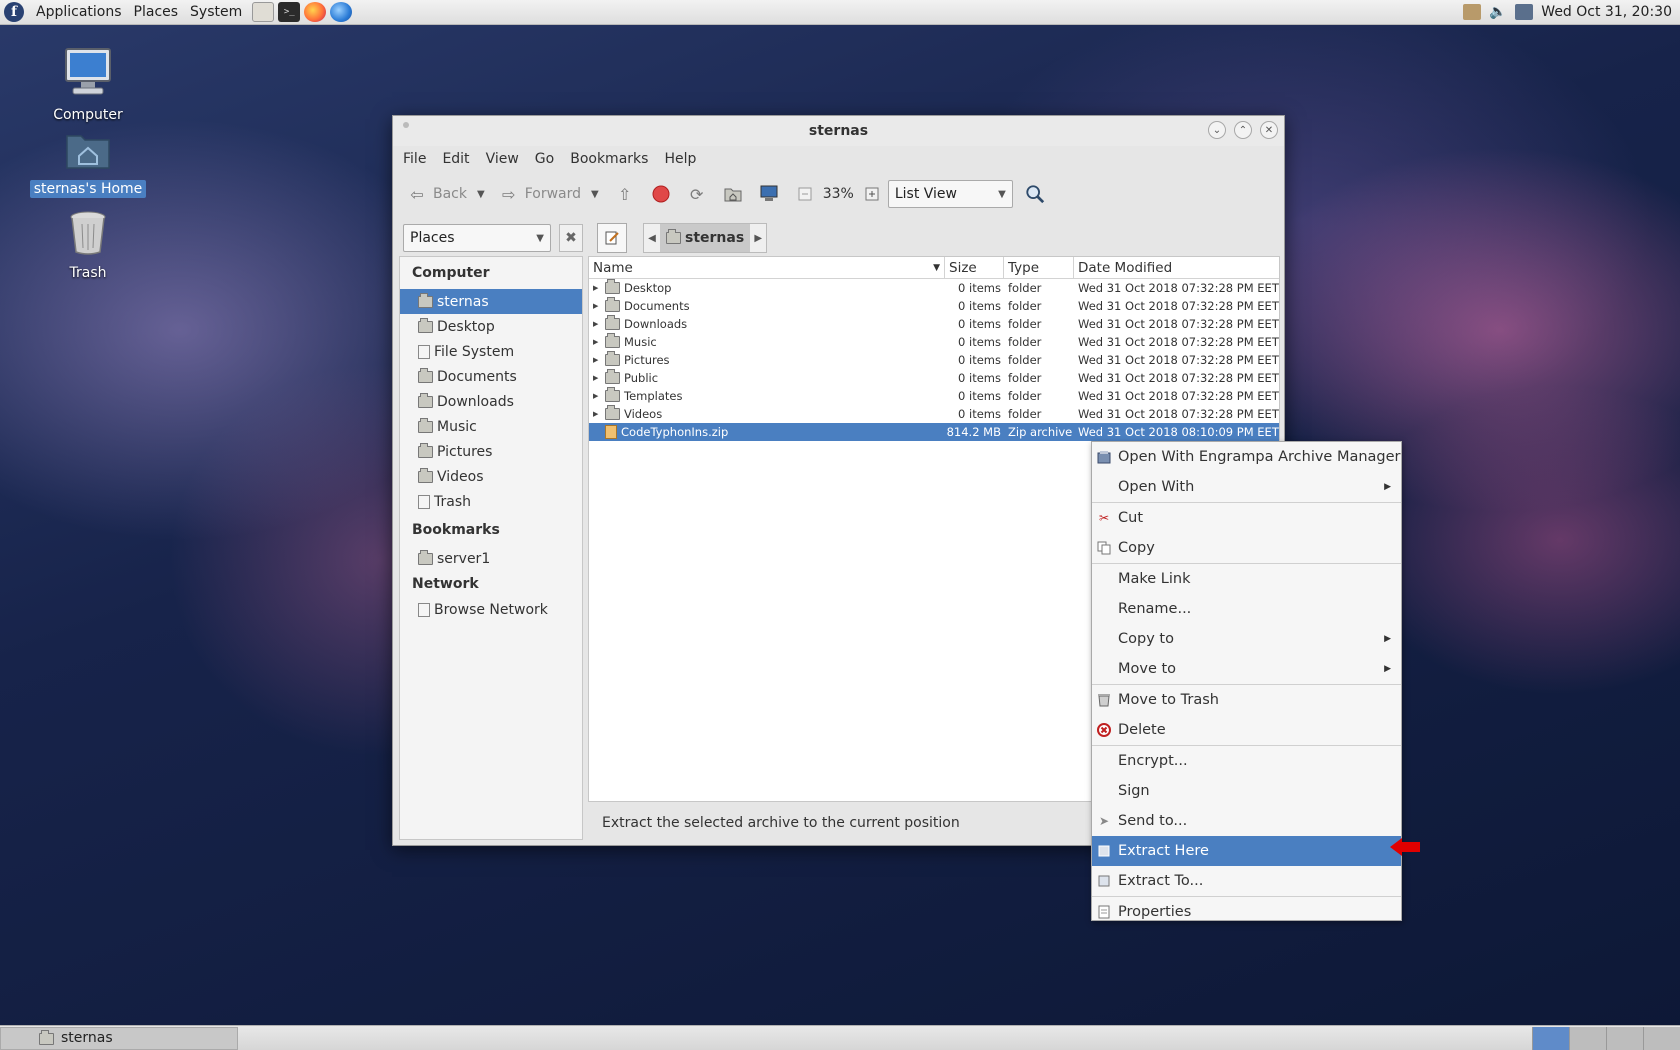  I want to click on zoom-out-icon, so click(805, 194).